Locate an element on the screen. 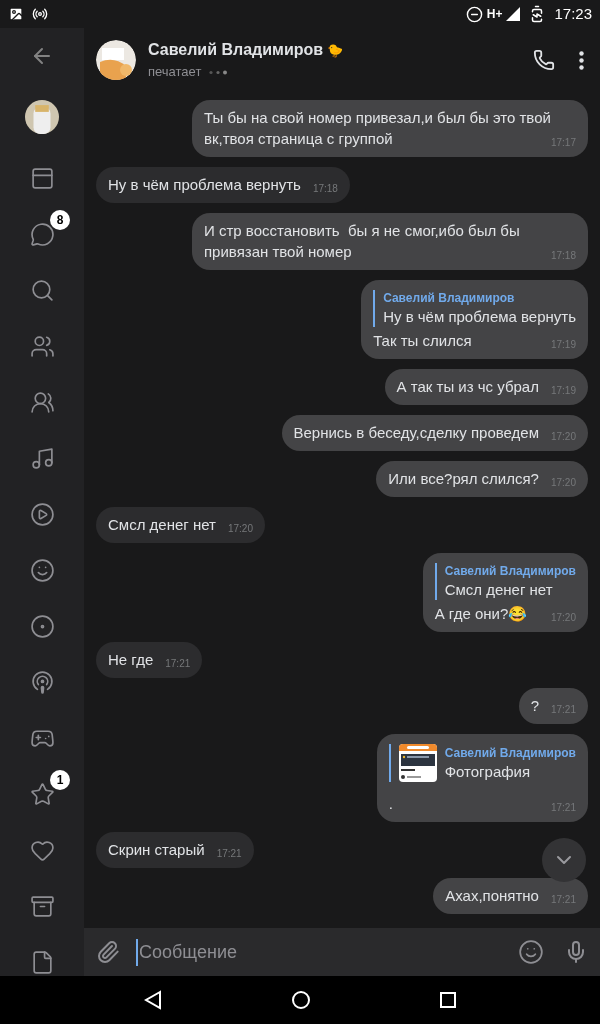  signal-icon is located at coordinates (513, 14).